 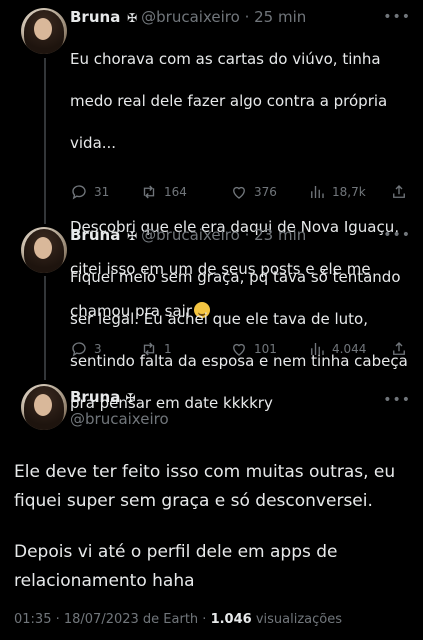 I want to click on retweet-button: 1, so click(x=156, y=349).